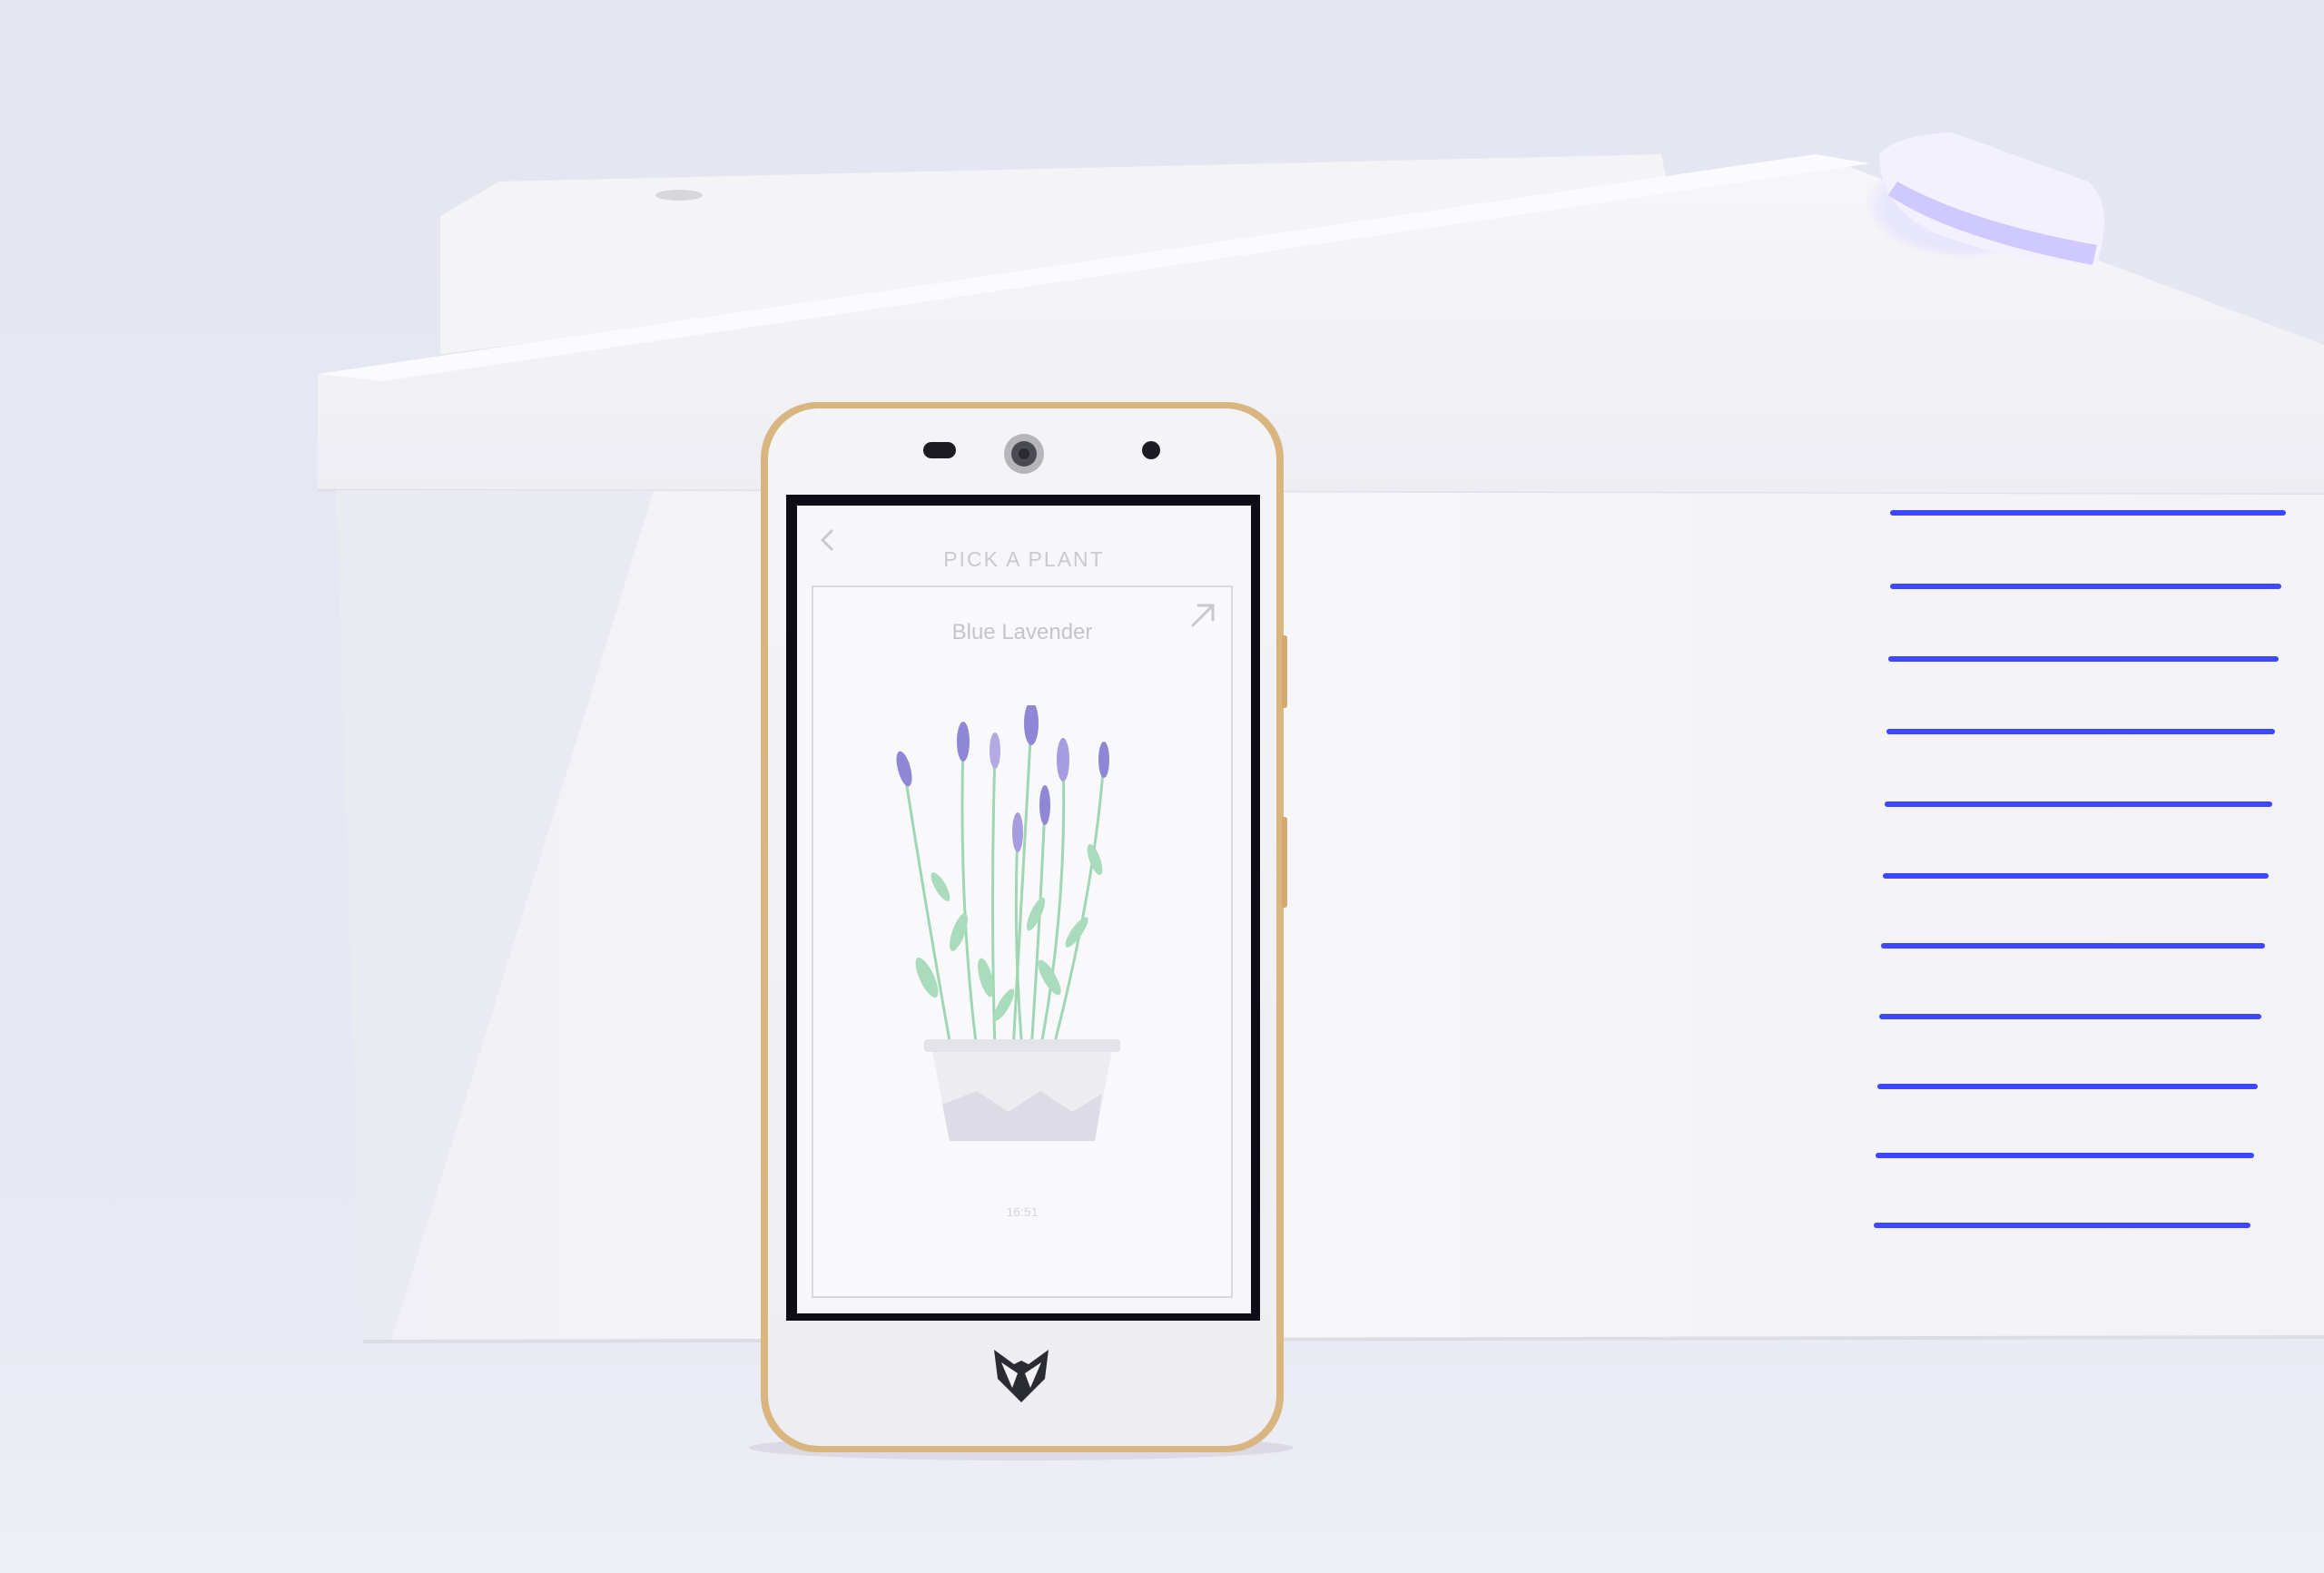 The image size is (2324, 1573). What do you see at coordinates (1008, 923) in the screenshot?
I see `lavender-plant-illustration` at bounding box center [1008, 923].